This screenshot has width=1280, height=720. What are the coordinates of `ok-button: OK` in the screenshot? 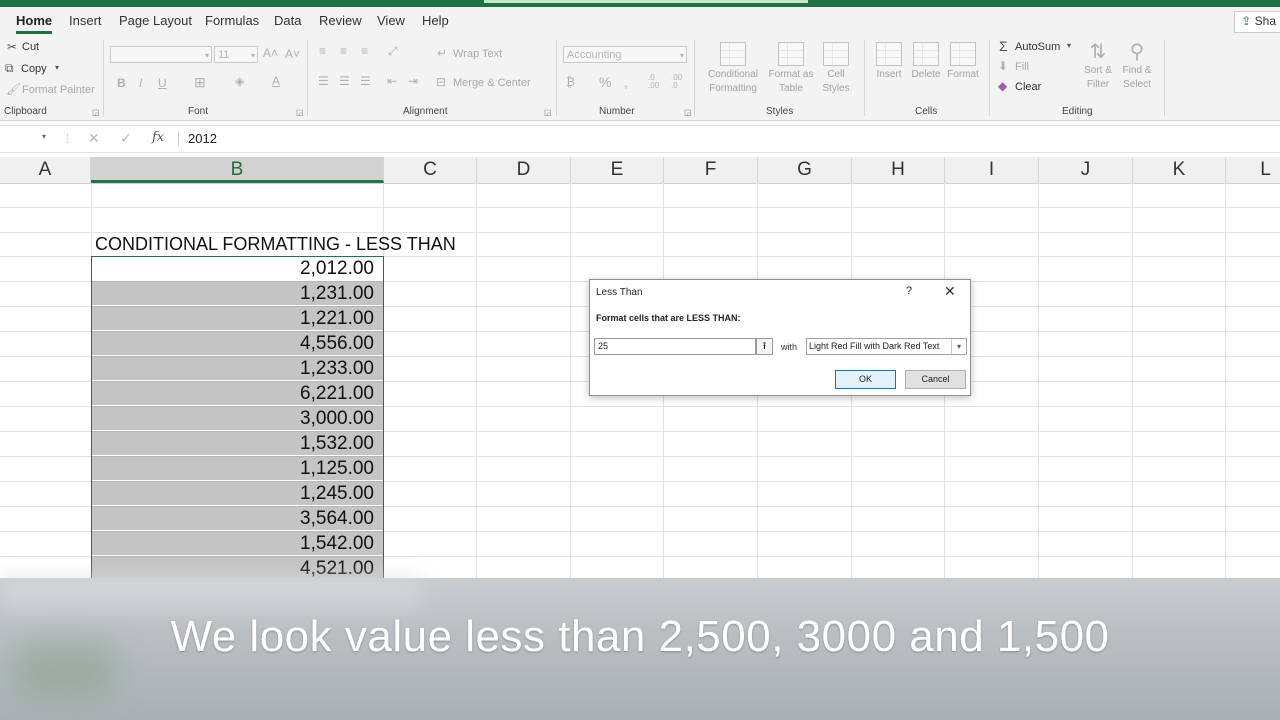 It's located at (865, 379).